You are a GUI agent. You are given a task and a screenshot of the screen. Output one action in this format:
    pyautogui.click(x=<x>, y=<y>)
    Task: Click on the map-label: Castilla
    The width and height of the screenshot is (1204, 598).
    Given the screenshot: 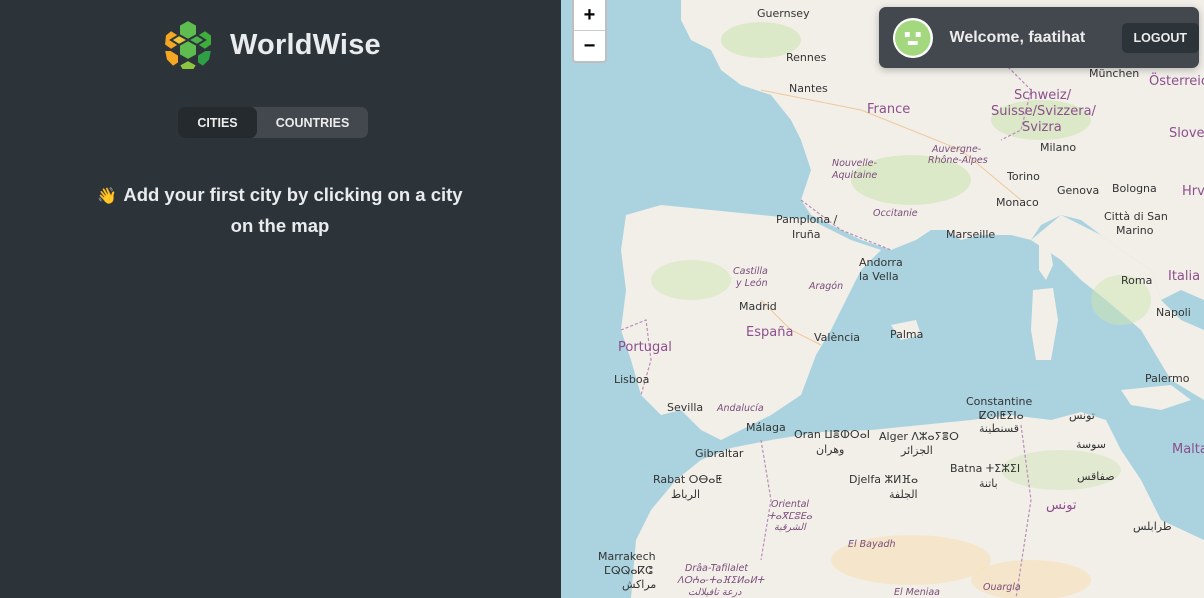 What is the action you would take?
    pyautogui.click(x=750, y=271)
    